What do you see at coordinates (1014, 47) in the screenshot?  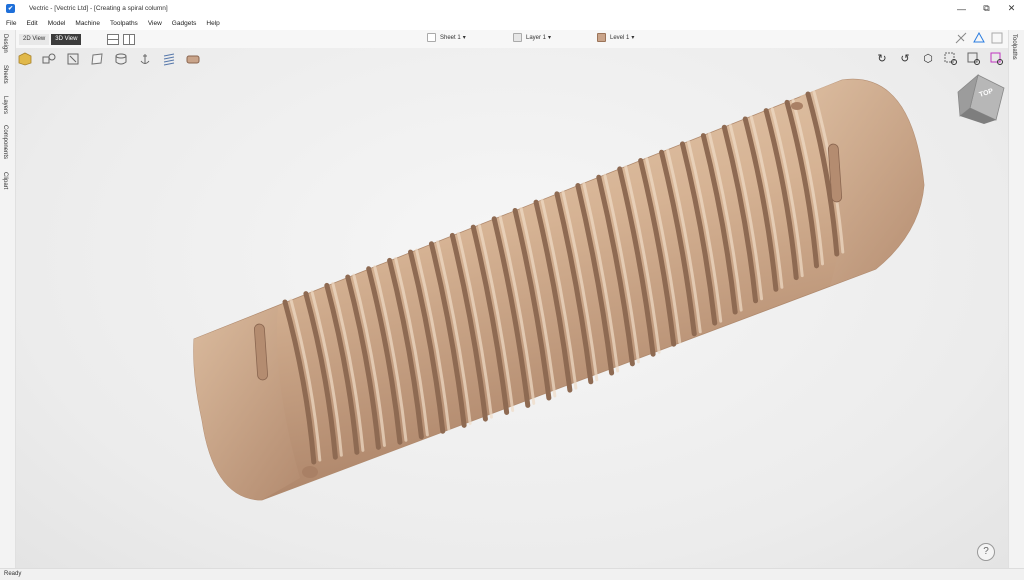 I see `tab-toolpaths: Toolpaths` at bounding box center [1014, 47].